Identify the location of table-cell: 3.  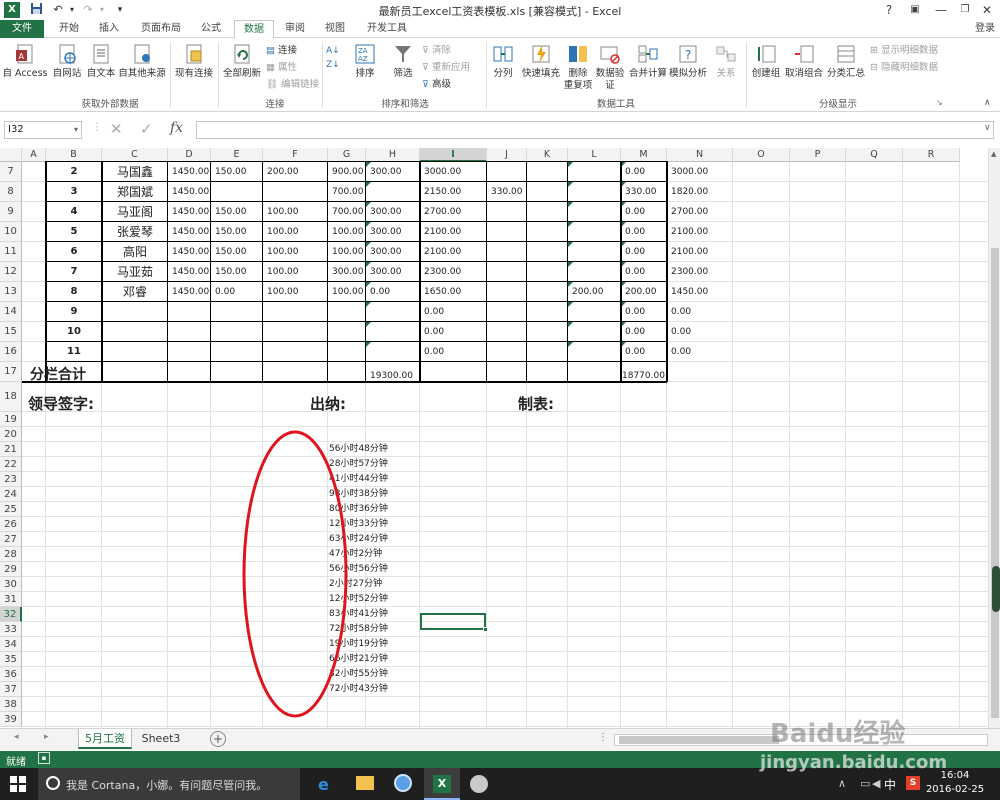
(74, 192).